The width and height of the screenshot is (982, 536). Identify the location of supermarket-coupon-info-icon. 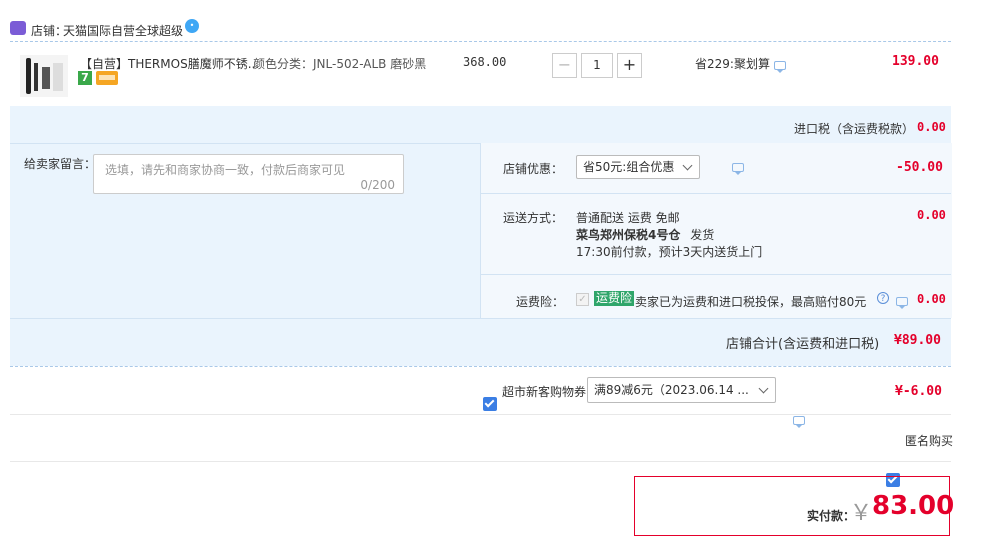
(799, 422).